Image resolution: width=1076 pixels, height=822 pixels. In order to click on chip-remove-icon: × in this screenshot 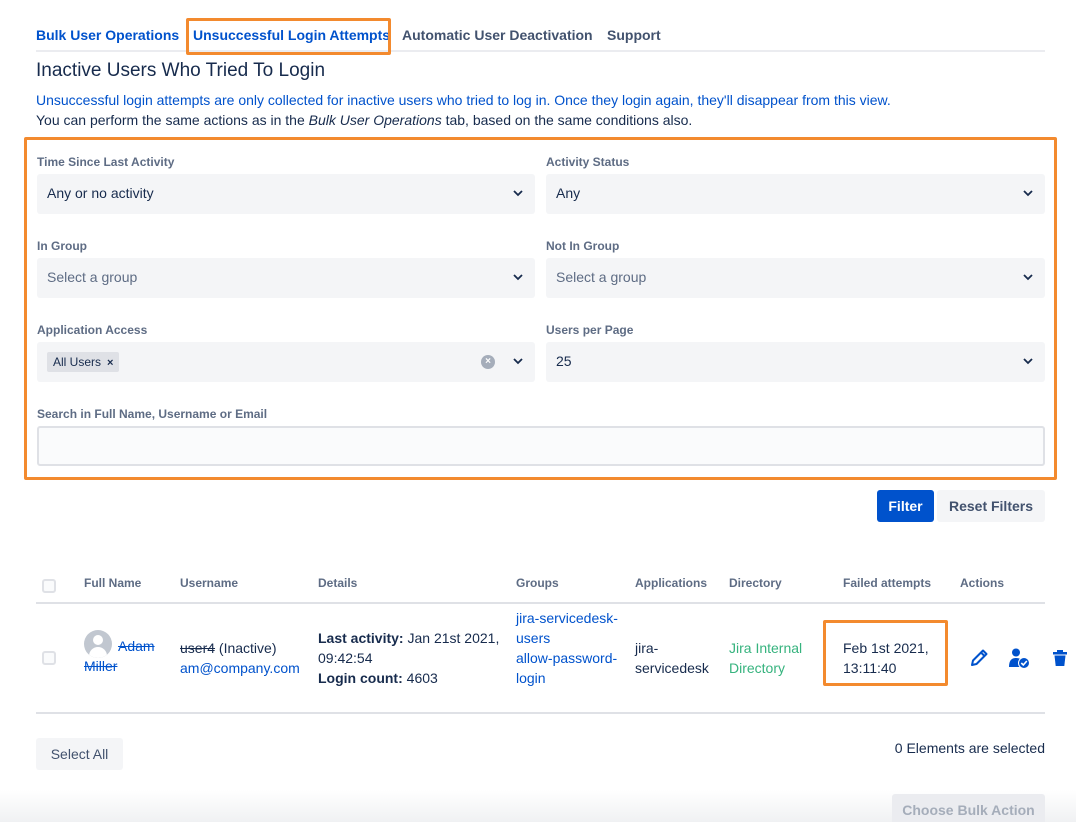, I will do `click(110, 363)`.